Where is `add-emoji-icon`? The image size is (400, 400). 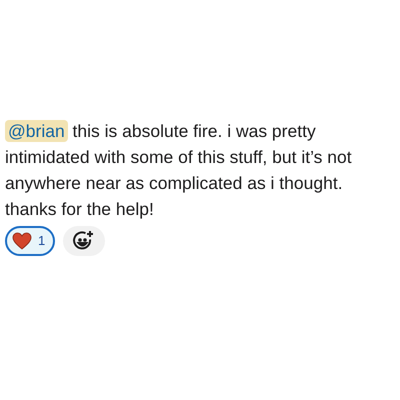
add-emoji-icon is located at coordinates (84, 241).